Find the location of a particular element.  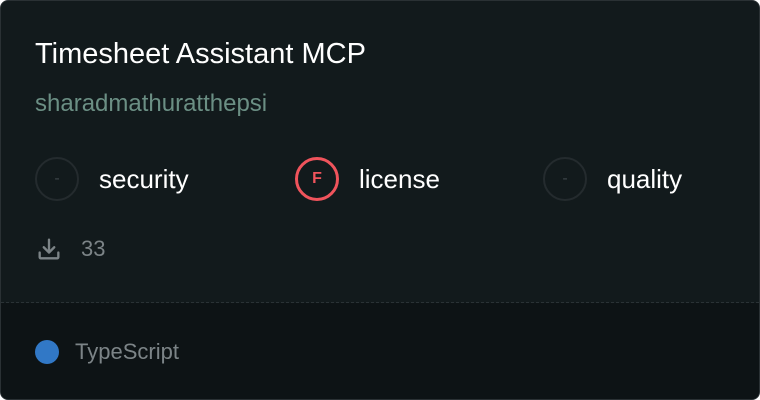

card-title: Timesheet Assistant MCP is located at coordinates (200, 54).